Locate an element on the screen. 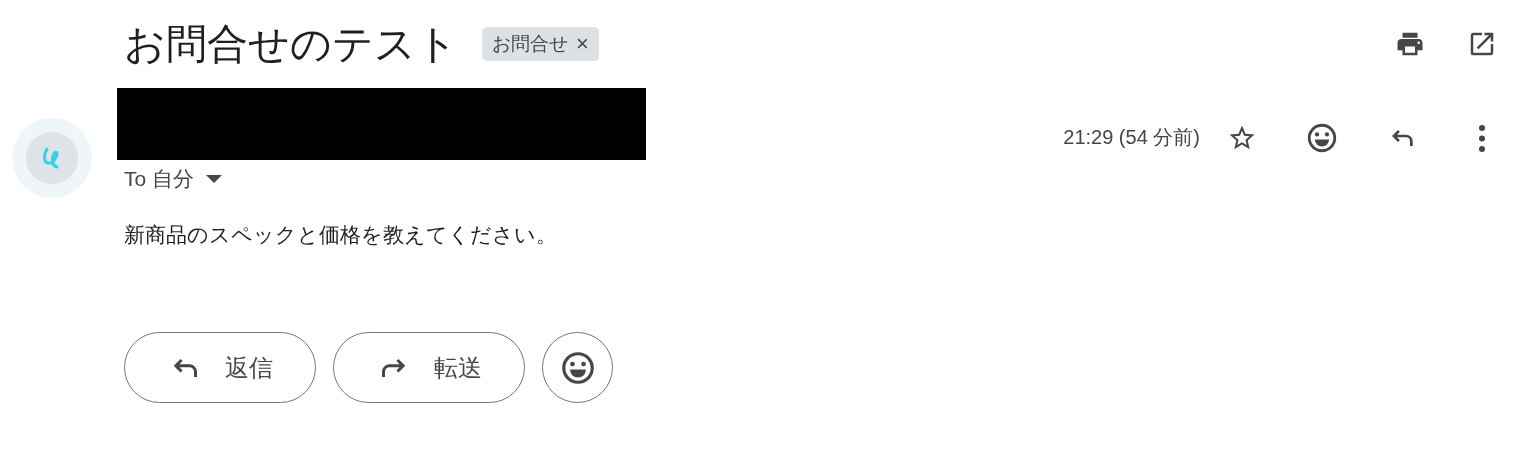  forward-button: 転送 is located at coordinates (429, 367).